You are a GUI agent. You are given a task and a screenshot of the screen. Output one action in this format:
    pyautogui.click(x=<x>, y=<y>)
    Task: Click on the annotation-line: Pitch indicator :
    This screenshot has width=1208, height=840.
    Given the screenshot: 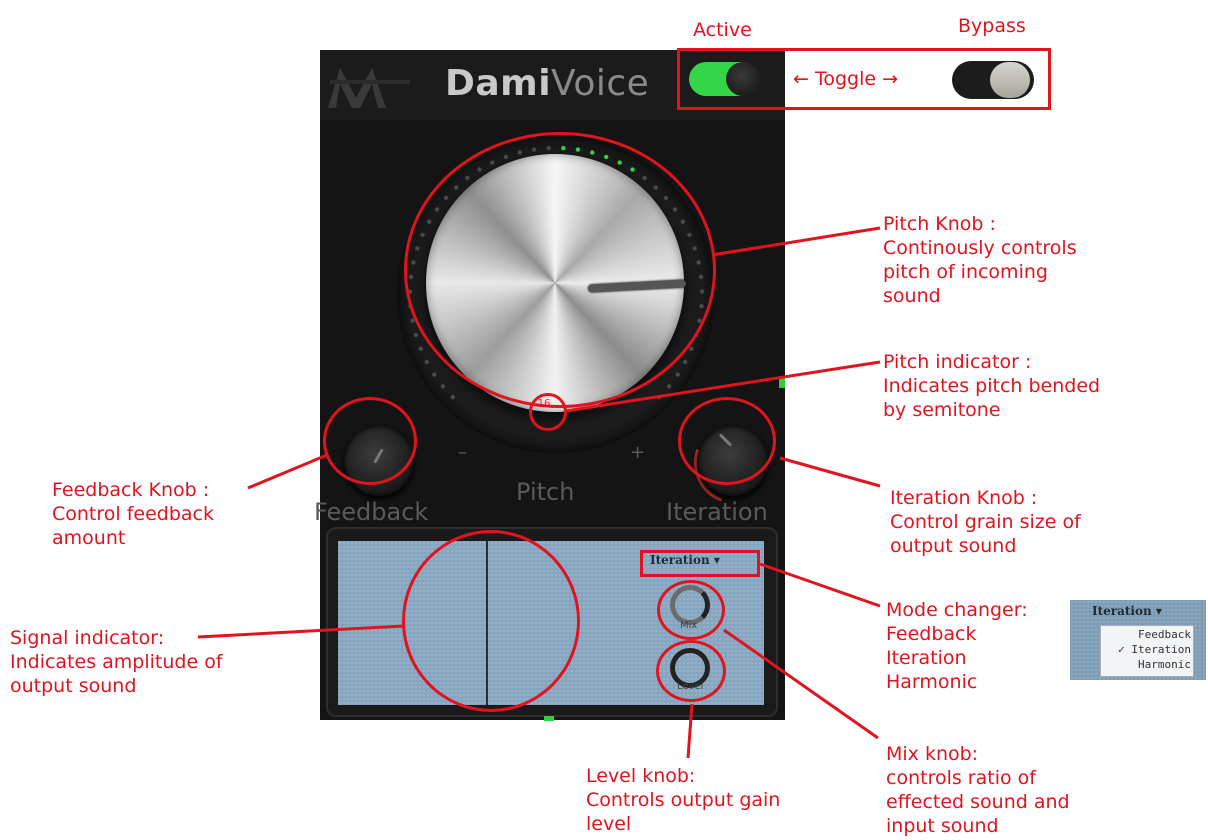 What is the action you would take?
    pyautogui.click(x=957, y=362)
    